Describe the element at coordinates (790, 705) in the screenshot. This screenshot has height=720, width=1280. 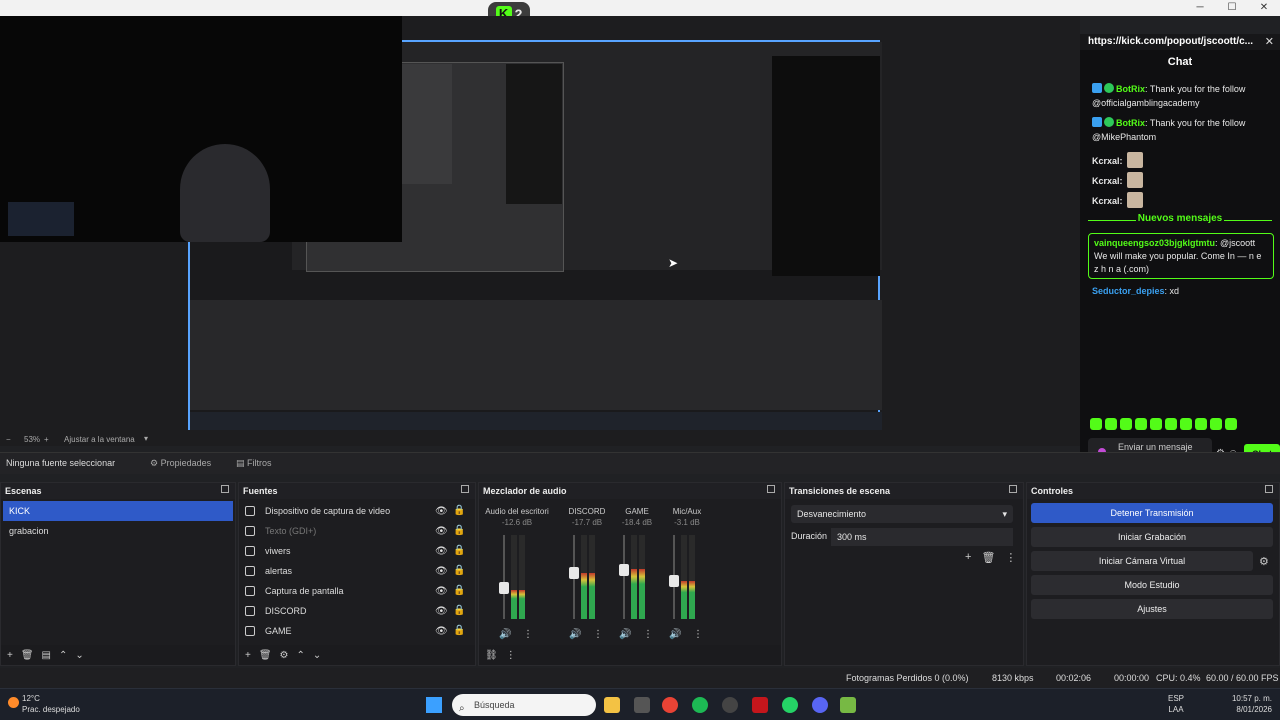
I see `whatsapp-icon` at that location.